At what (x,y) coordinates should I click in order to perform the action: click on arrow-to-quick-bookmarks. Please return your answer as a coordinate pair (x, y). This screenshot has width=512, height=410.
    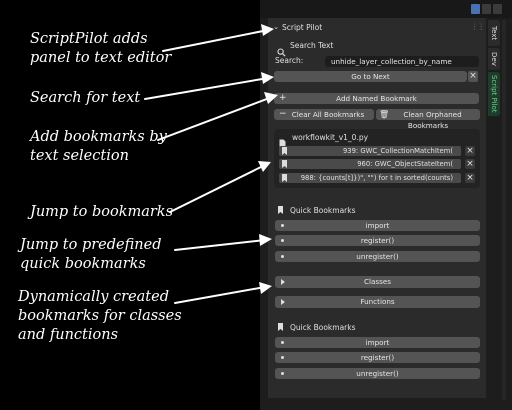
    Looking at the image, I should click on (220, 245).